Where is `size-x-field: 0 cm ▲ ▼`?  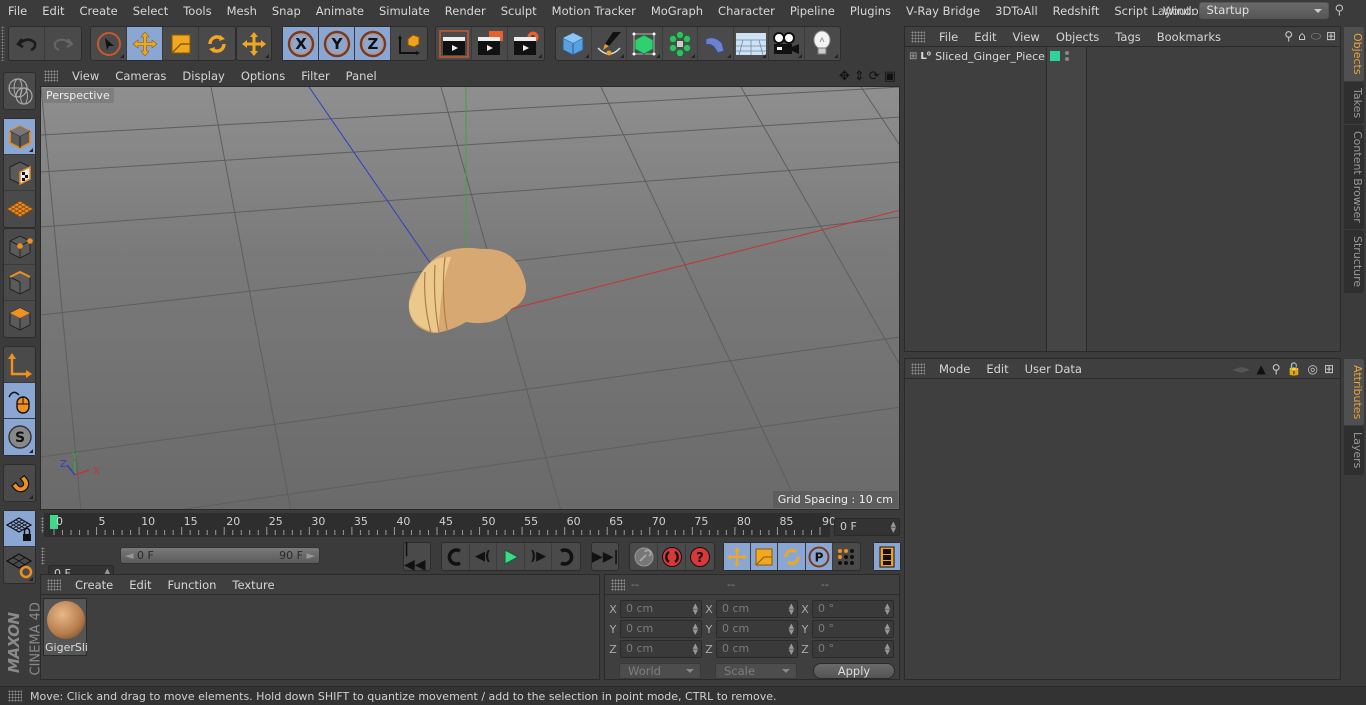
size-x-field: 0 cm ▲ ▼ is located at coordinates (757, 609).